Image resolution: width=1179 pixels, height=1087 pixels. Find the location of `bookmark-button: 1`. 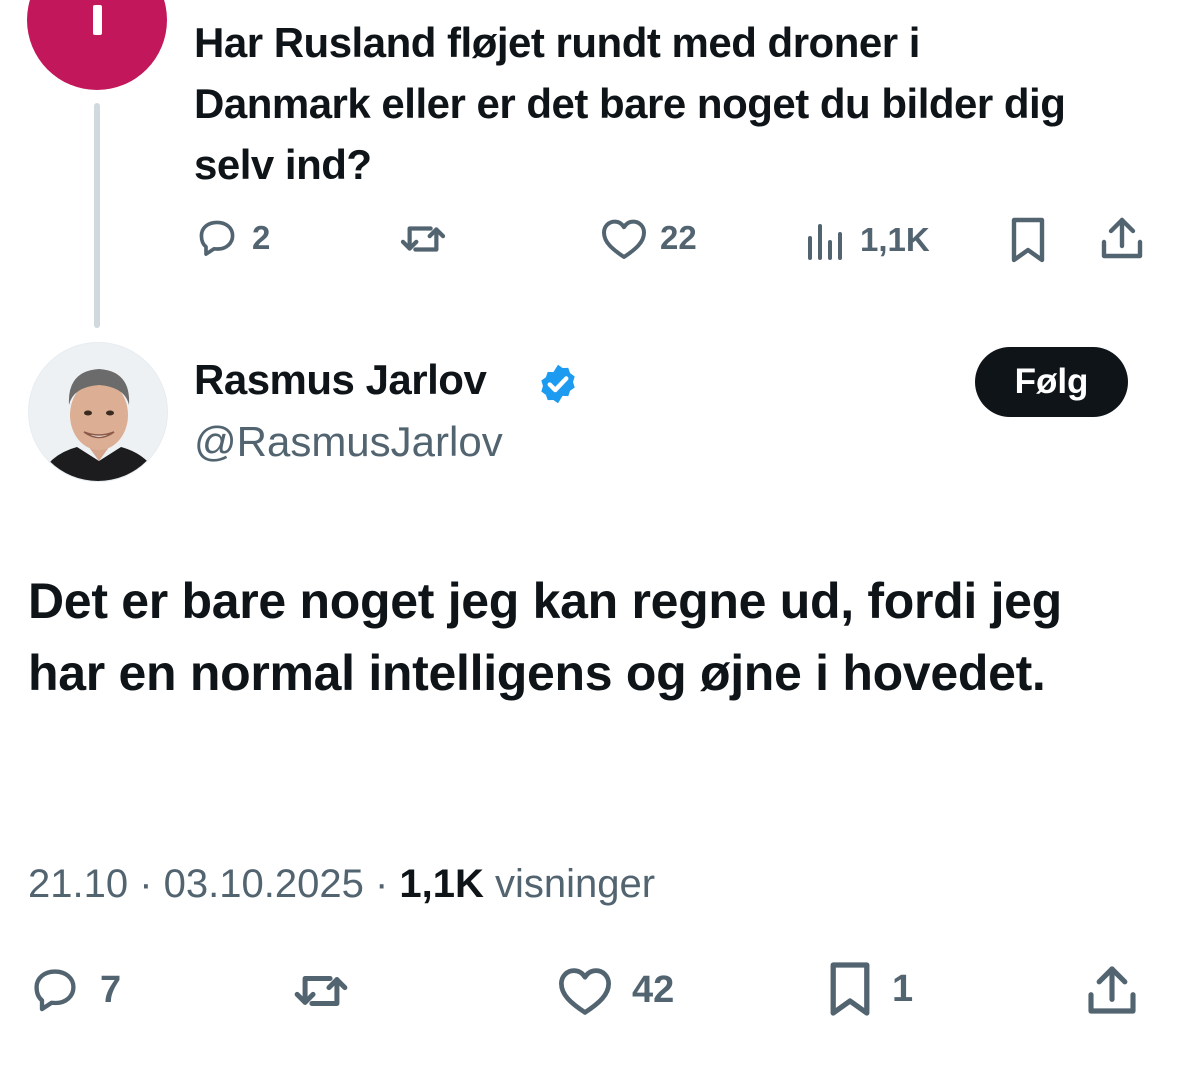

bookmark-button: 1 is located at coordinates (869, 989).